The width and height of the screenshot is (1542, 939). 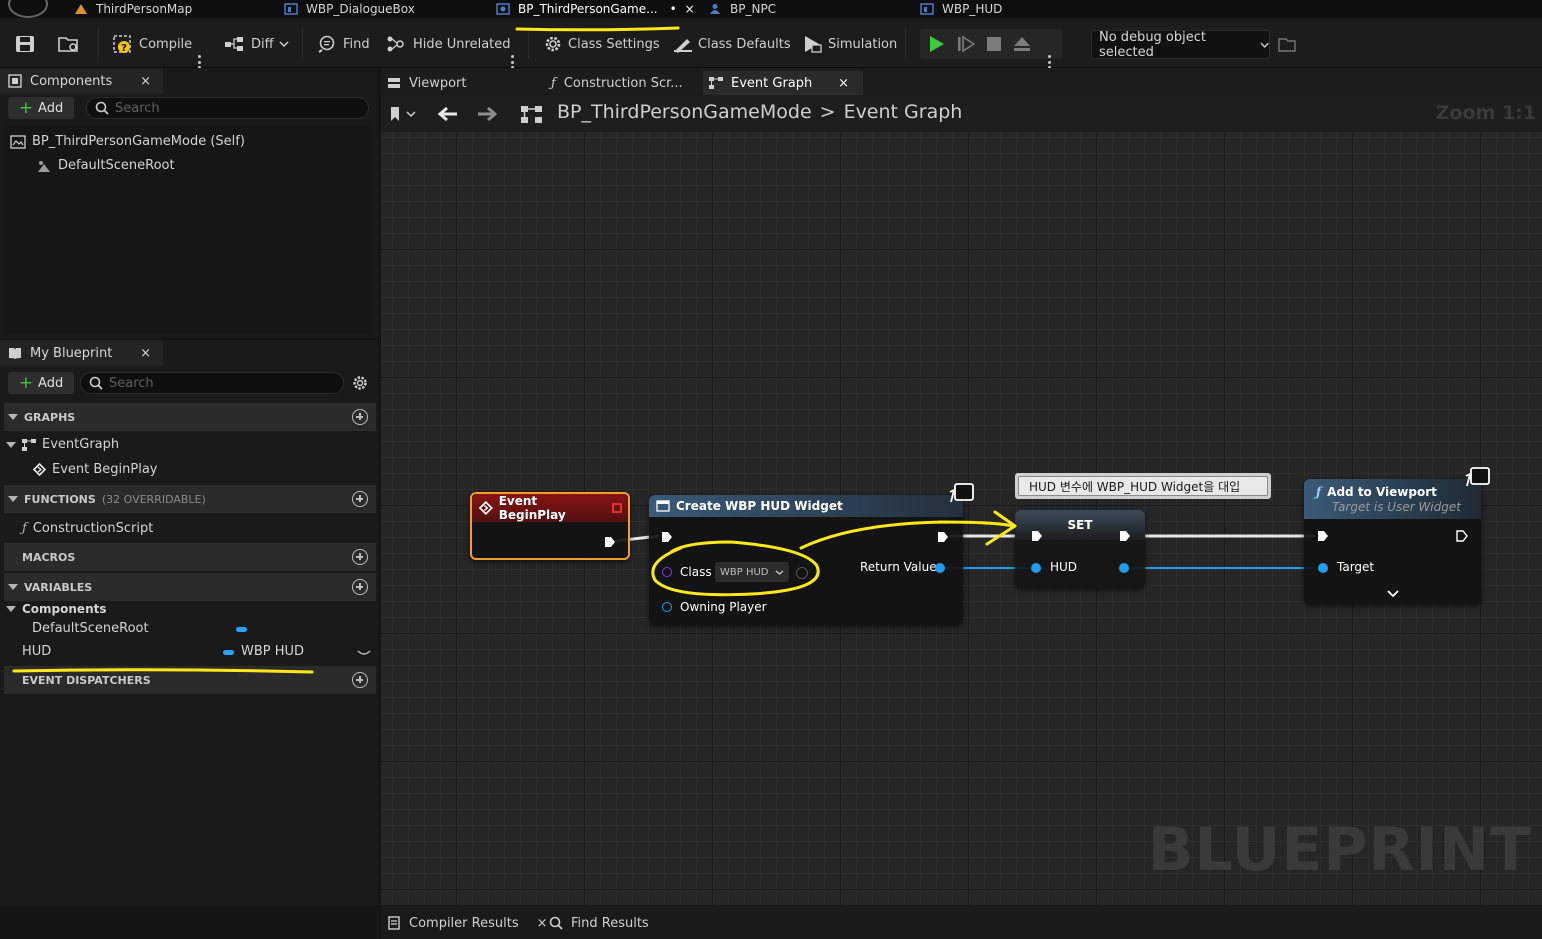 I want to click on functions-section-header: FUNCTIONS (32 OVERRIDABLE), so click(x=190, y=499).